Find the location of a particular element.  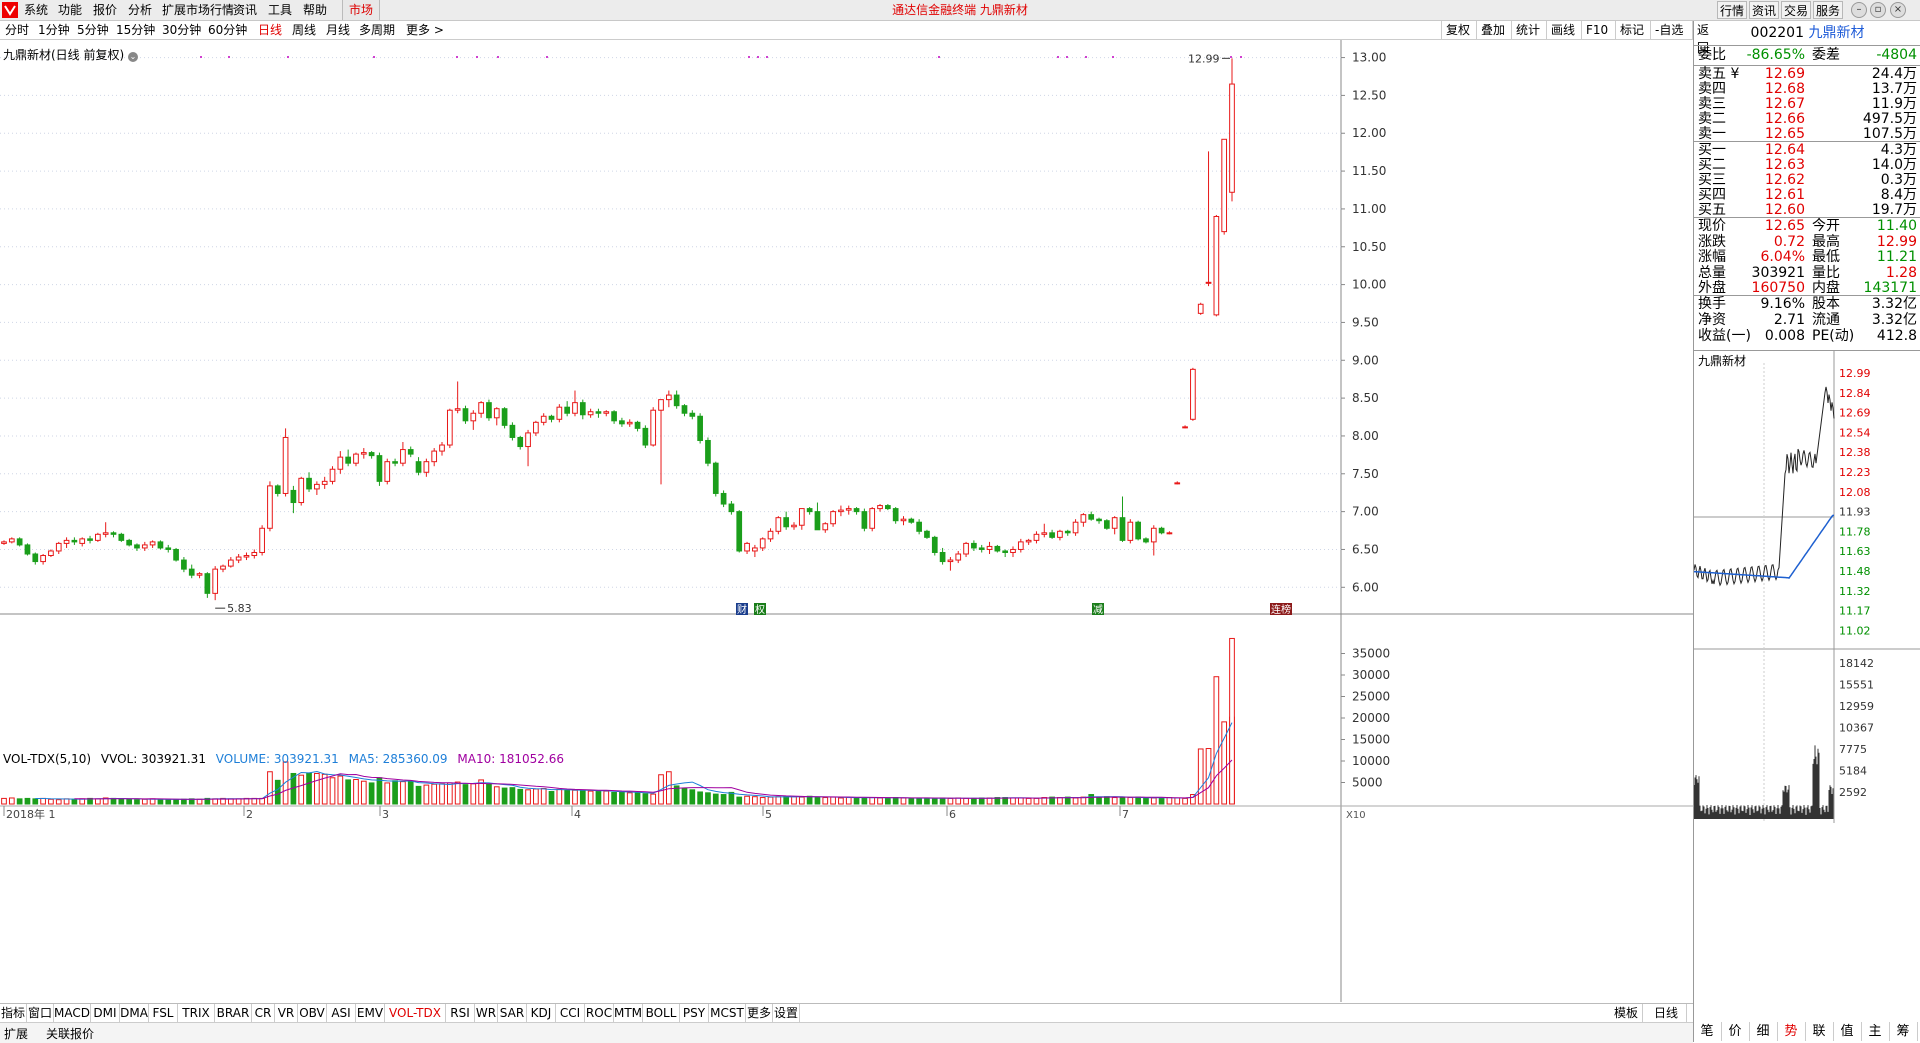

tool-overlay: 叠加 is located at coordinates (1490, 30).